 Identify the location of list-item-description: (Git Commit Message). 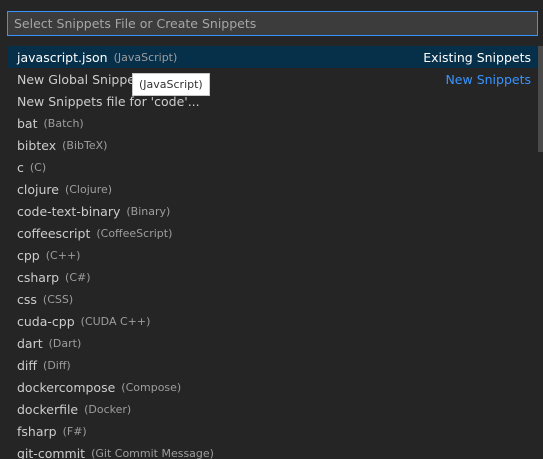
(152, 452).